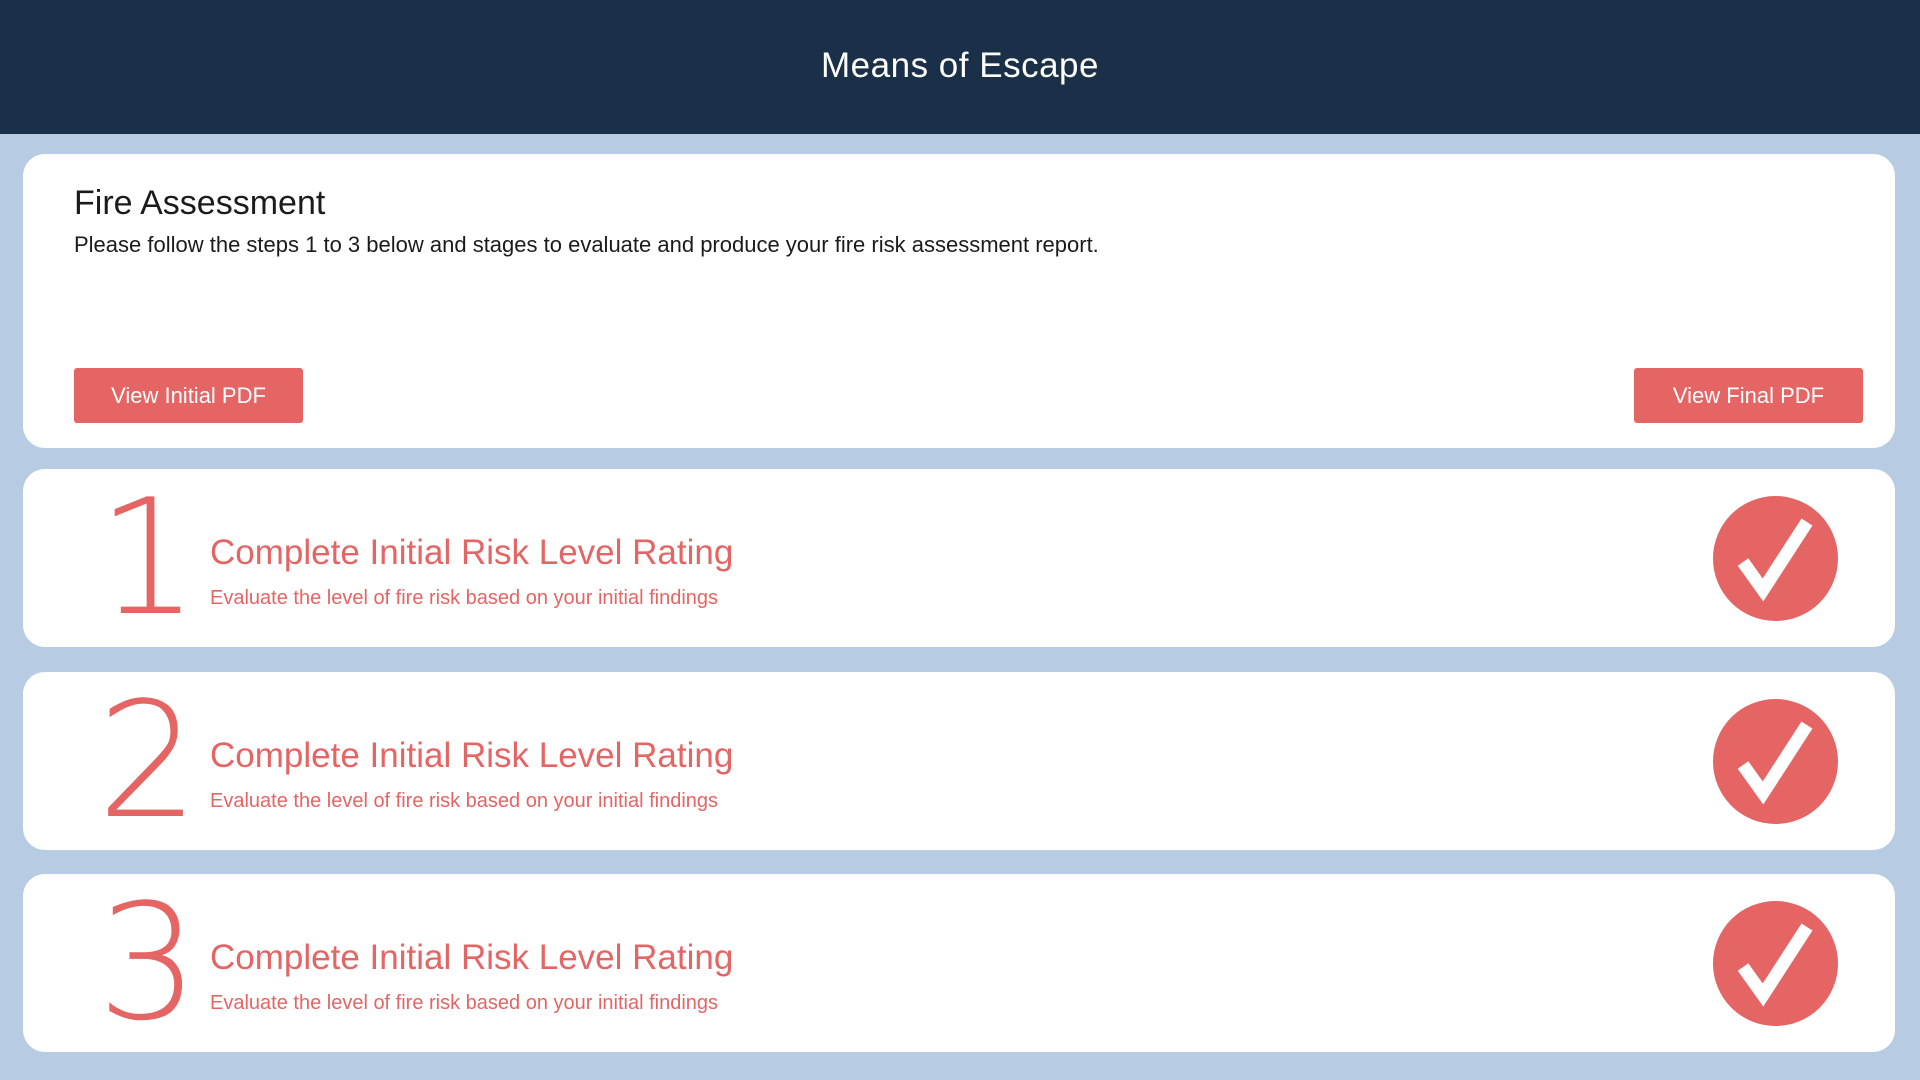  Describe the element at coordinates (188, 395) in the screenshot. I see `view-initial-pdf-button: View Initial PDF` at that location.